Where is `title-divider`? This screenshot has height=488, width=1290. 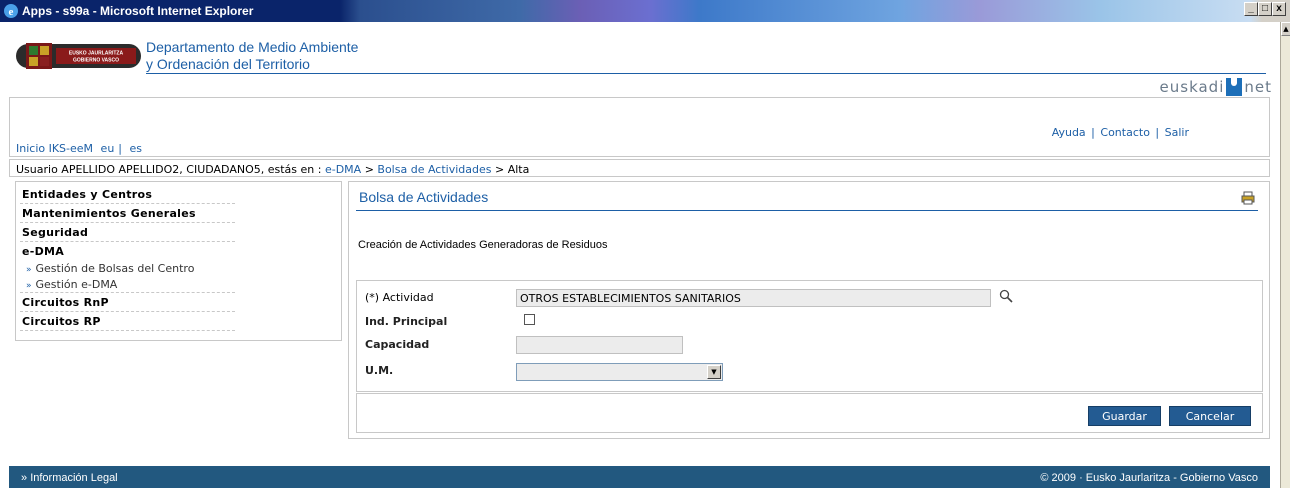
title-divider is located at coordinates (807, 210).